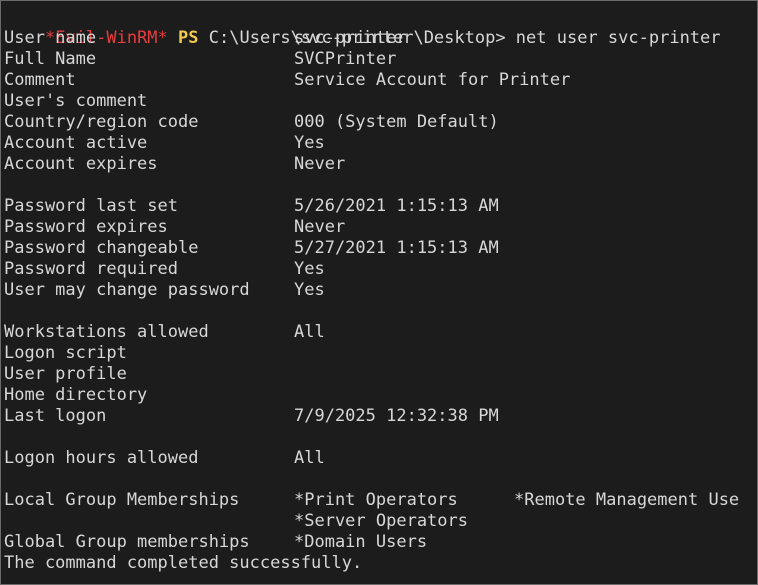 Image resolution: width=758 pixels, height=585 pixels. Describe the element at coordinates (396, 122) in the screenshot. I see `field-value: 000 (System Default)` at that location.